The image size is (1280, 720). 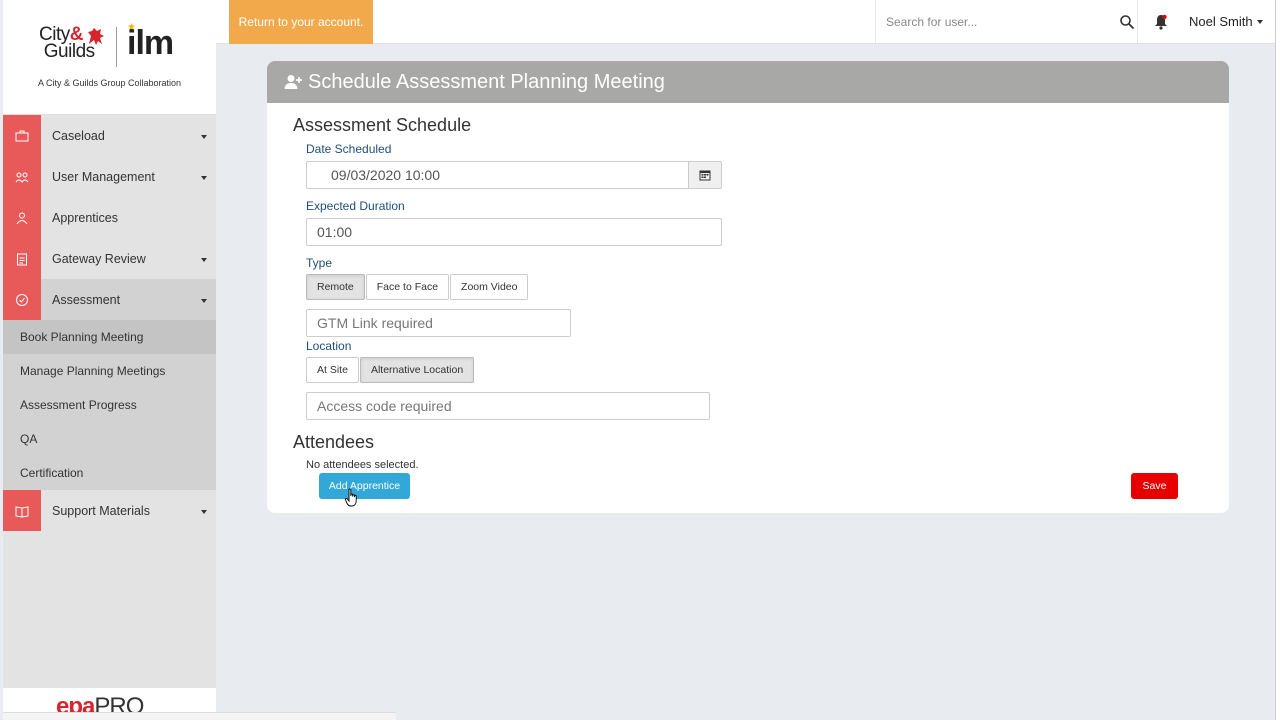 I want to click on calendar-button, so click(x=705, y=175).